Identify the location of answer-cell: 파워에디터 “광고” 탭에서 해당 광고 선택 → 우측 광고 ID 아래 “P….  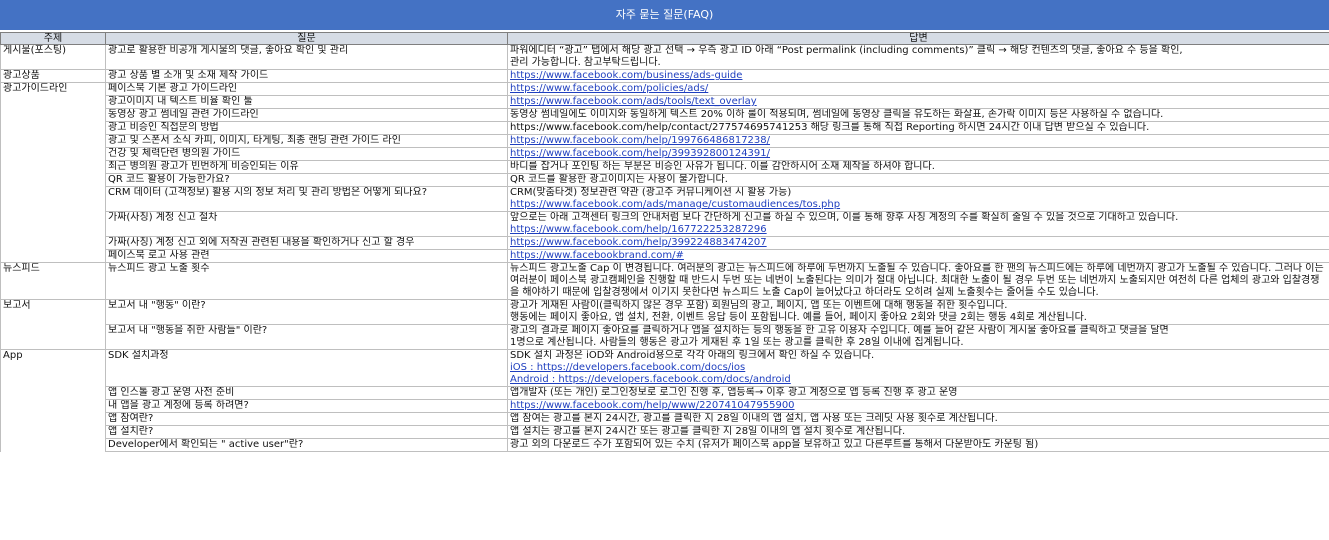
(918, 57).